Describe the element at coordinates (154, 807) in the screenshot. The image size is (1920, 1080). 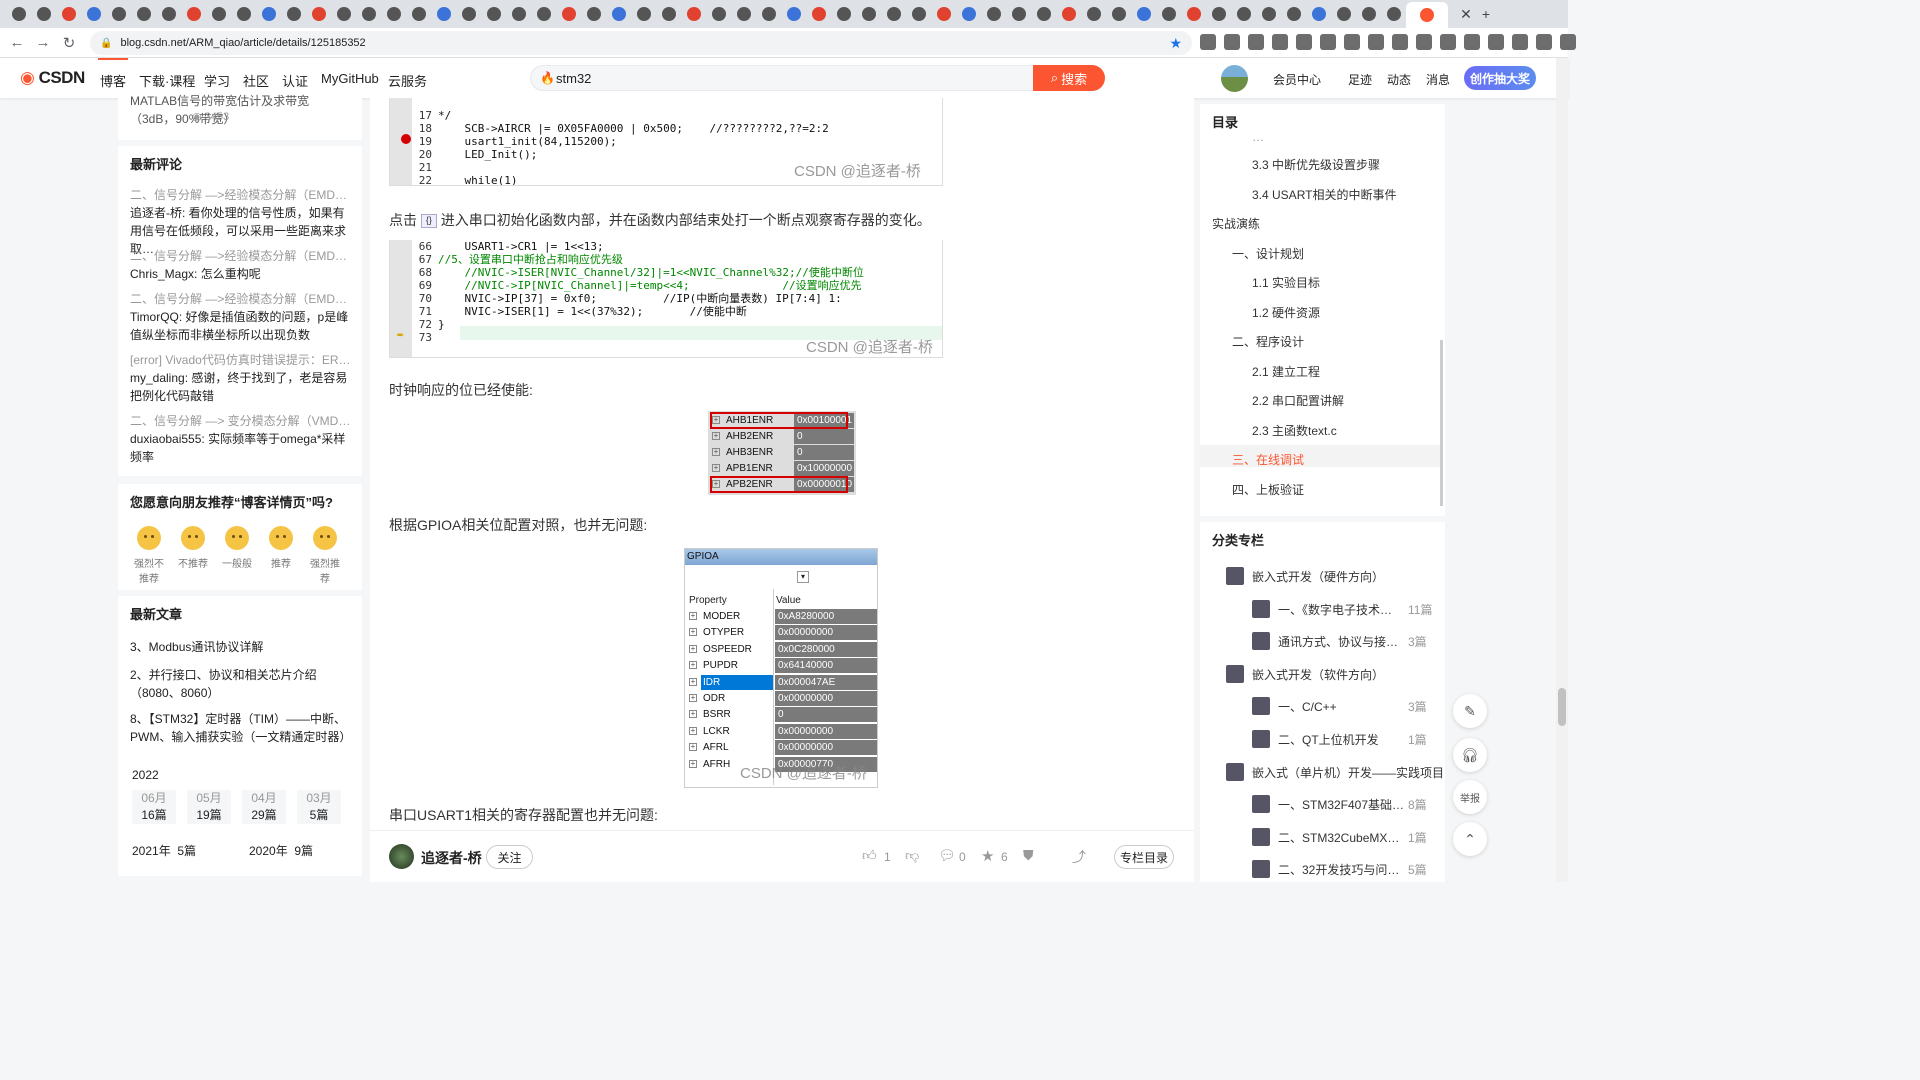
I see `archive-month: 06月 16篇` at that location.